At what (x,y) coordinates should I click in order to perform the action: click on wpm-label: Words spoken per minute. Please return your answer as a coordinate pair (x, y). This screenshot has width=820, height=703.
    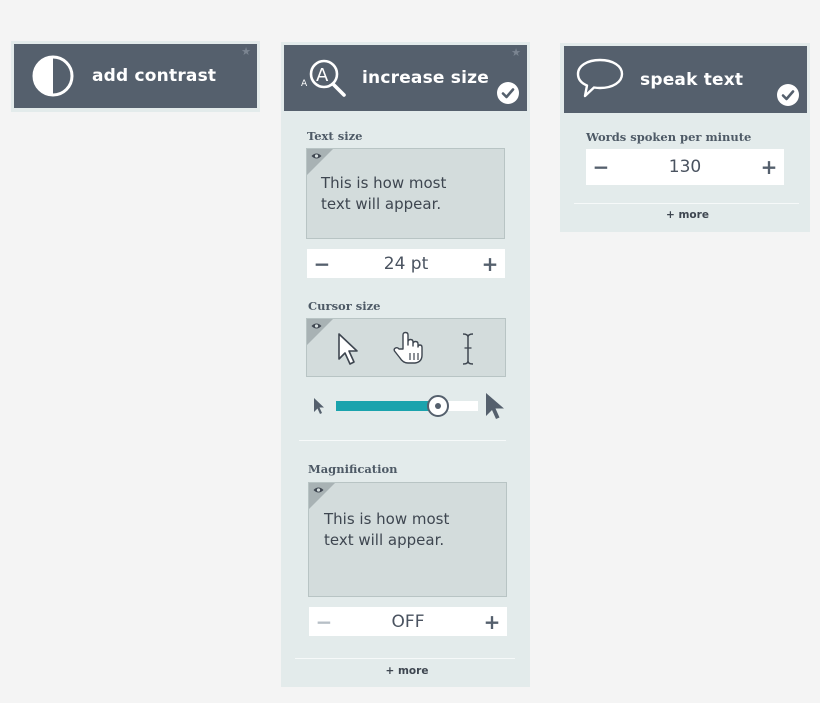
    Looking at the image, I should click on (669, 137).